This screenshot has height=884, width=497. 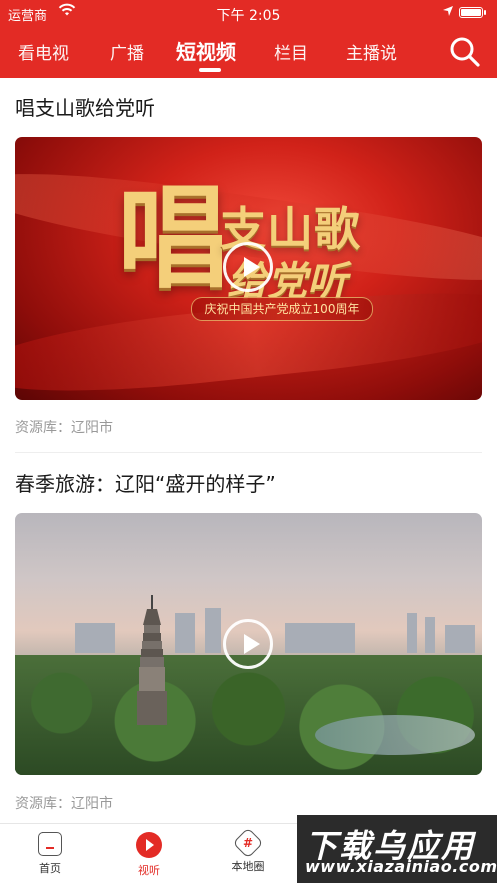 What do you see at coordinates (149, 870) in the screenshot?
I see `nav-label: 视听` at bounding box center [149, 870].